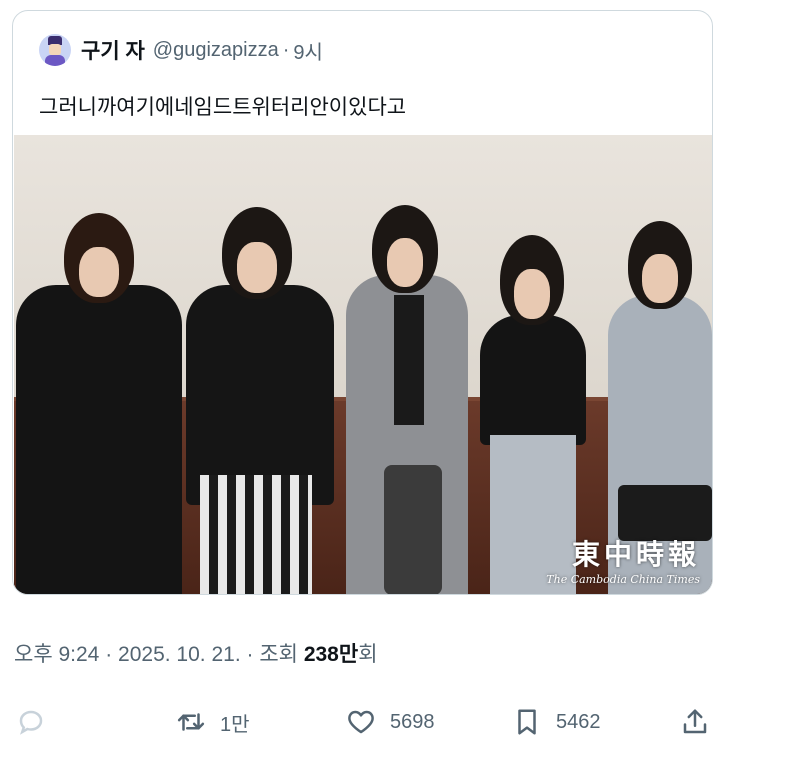 The width and height of the screenshot is (803, 761). I want to click on tweet-actions-bar: 1만 5698 5462, so click(401, 722).